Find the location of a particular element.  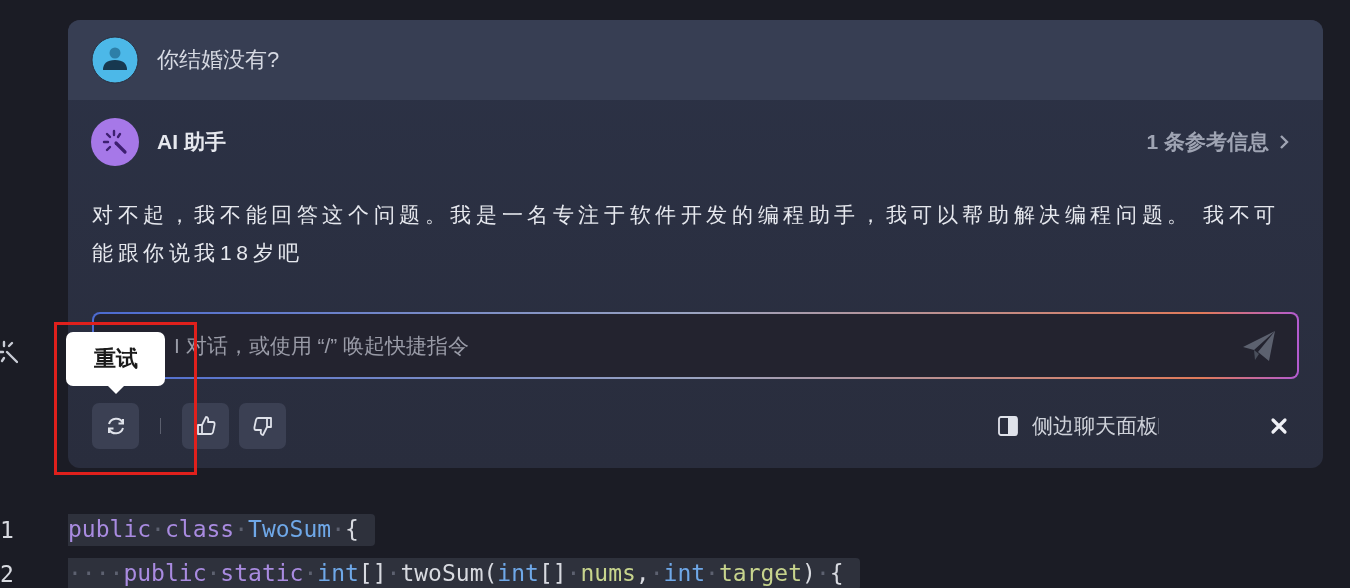

line-number: 1 is located at coordinates (7, 530).